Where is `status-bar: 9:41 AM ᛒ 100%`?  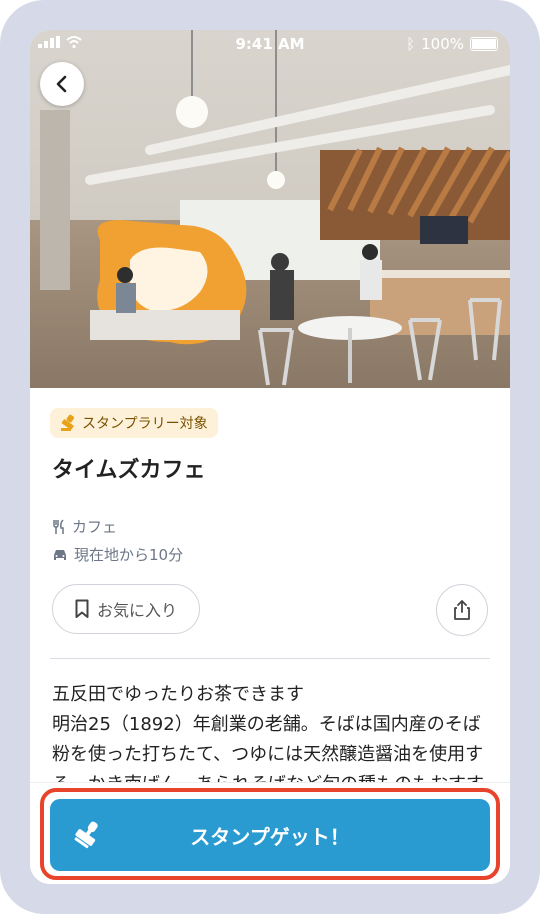
status-bar: 9:41 AM ᛒ 100% is located at coordinates (270, 45).